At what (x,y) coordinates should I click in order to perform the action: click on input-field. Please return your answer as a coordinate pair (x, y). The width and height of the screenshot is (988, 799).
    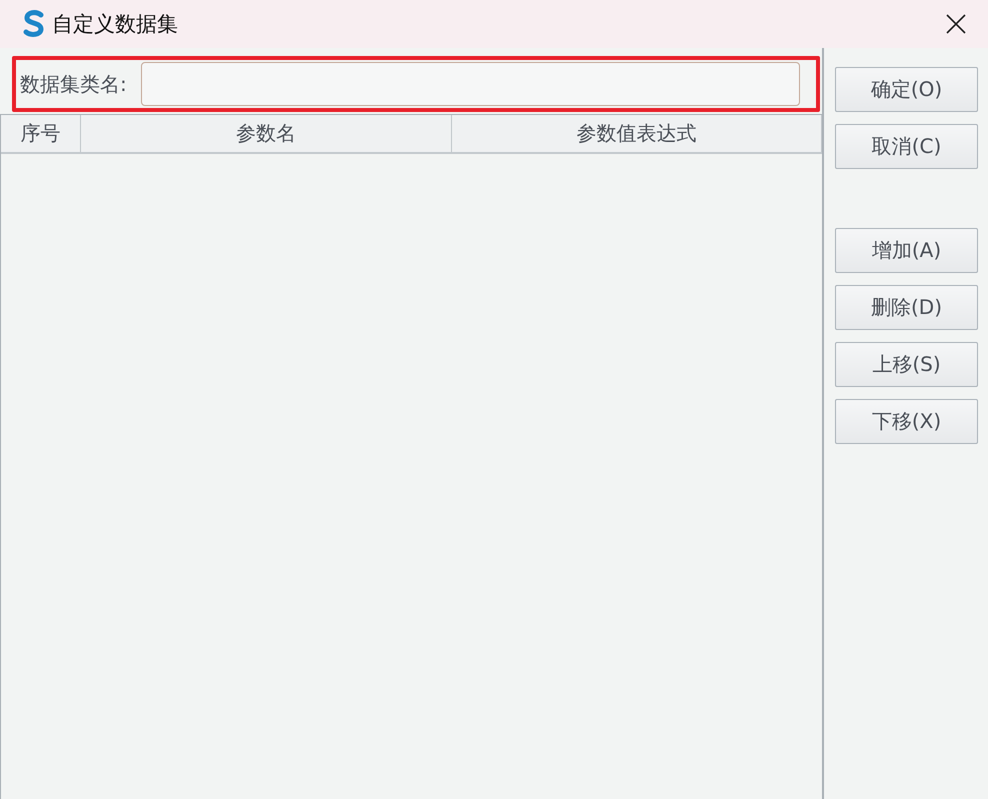
    Looking at the image, I should click on (470, 84).